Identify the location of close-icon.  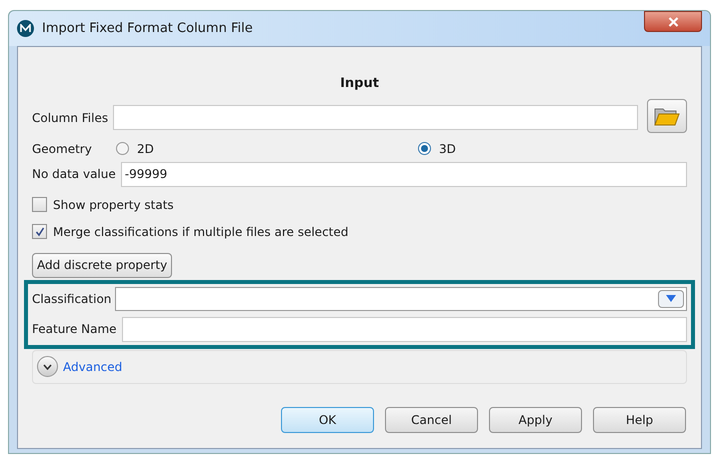
(673, 21).